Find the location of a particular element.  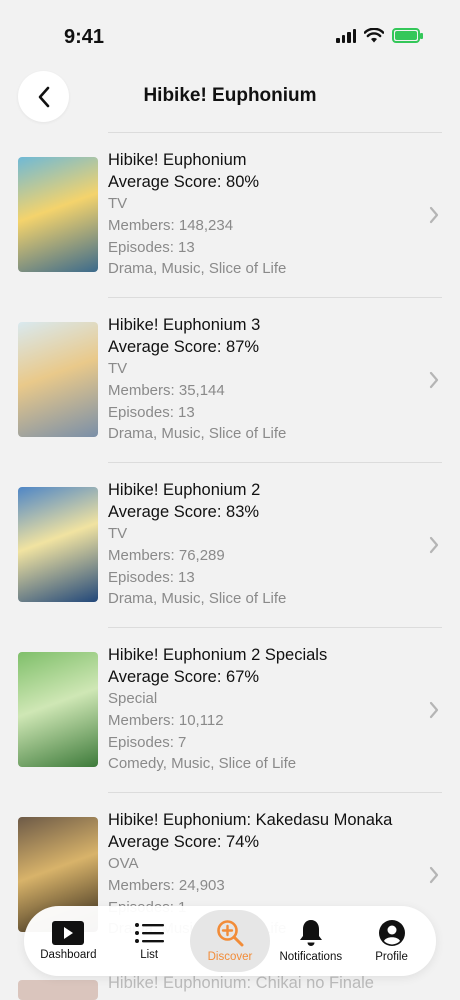

status-bar: 9:41 is located at coordinates (230, 35).